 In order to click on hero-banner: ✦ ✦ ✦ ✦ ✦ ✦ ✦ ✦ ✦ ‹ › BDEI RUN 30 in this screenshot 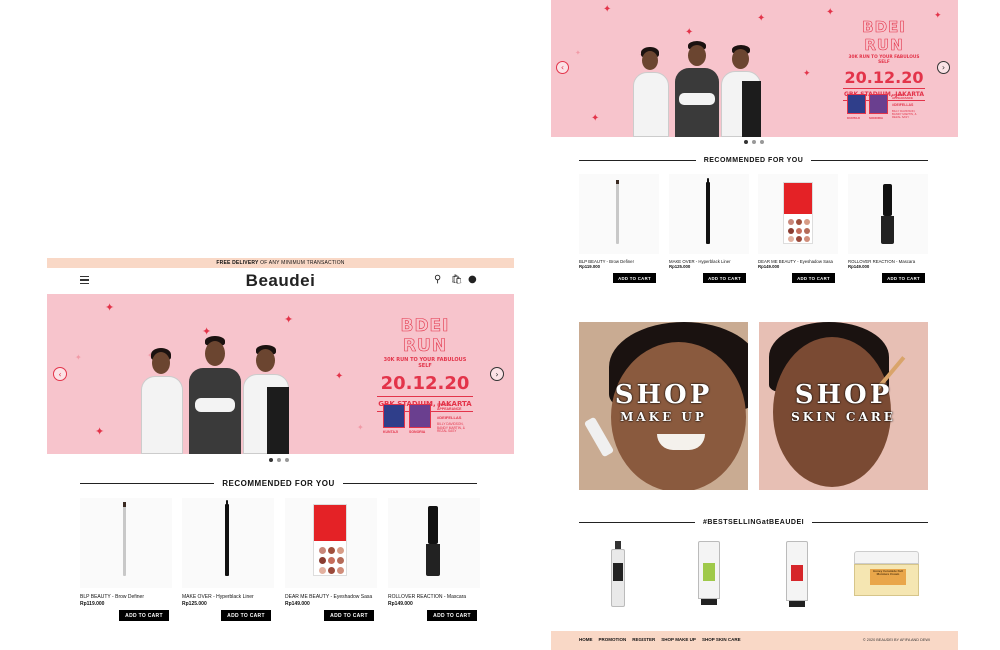, I will do `click(754, 68)`.